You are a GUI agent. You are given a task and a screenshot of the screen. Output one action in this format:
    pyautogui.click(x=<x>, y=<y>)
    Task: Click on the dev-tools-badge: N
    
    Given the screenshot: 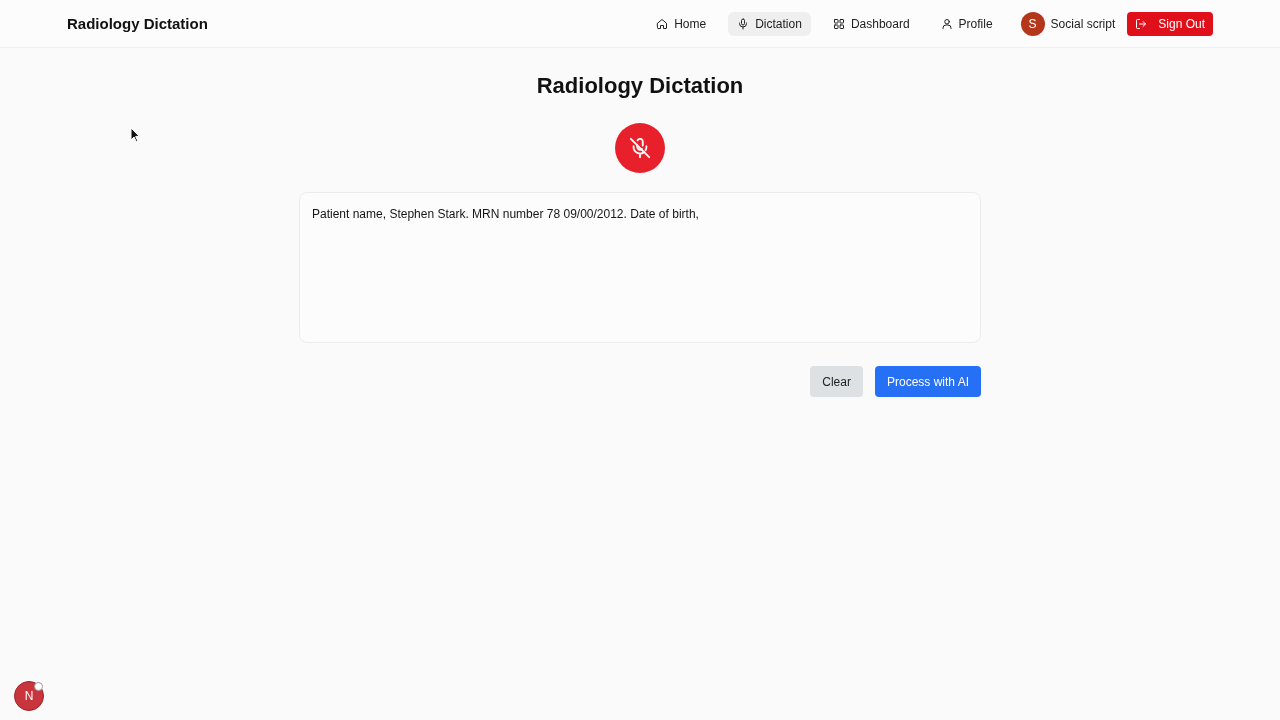 What is the action you would take?
    pyautogui.click(x=29, y=696)
    